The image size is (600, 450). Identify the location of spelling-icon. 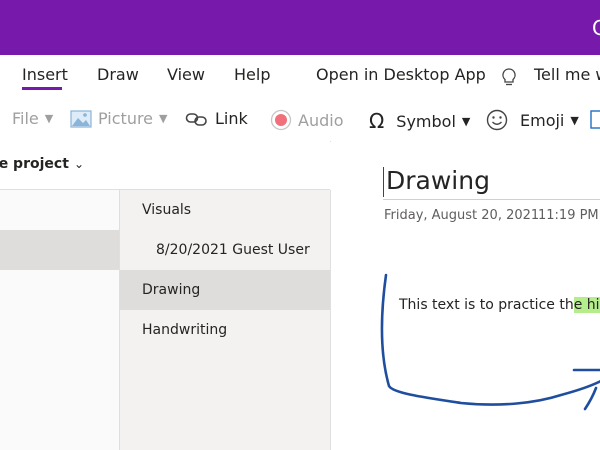
(595, 120).